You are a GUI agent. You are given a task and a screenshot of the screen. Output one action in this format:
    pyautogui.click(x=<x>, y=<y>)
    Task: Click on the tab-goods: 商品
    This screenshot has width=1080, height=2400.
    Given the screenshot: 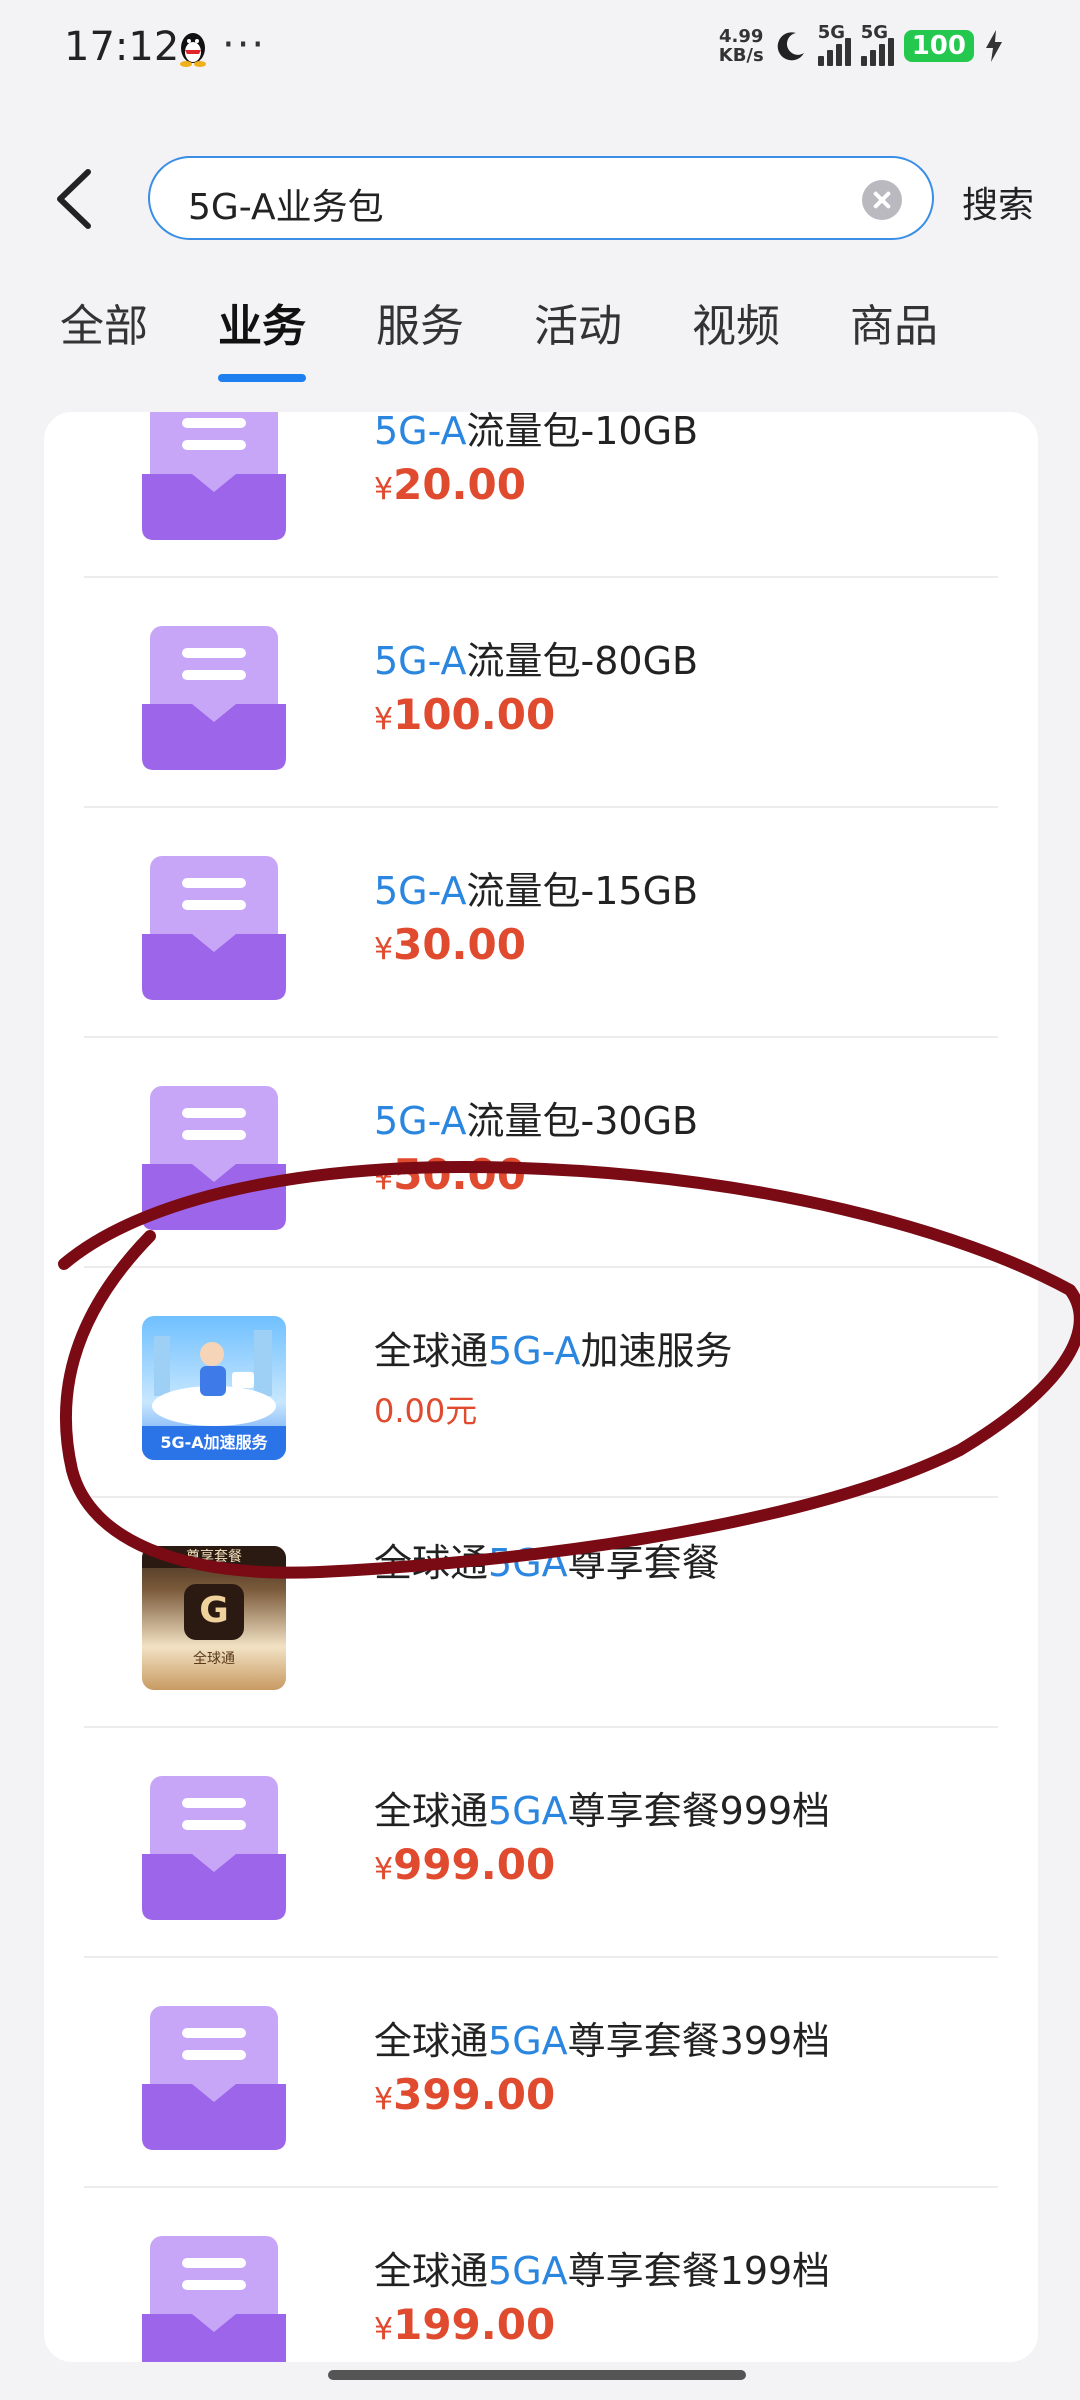 What is the action you would take?
    pyautogui.click(x=894, y=322)
    